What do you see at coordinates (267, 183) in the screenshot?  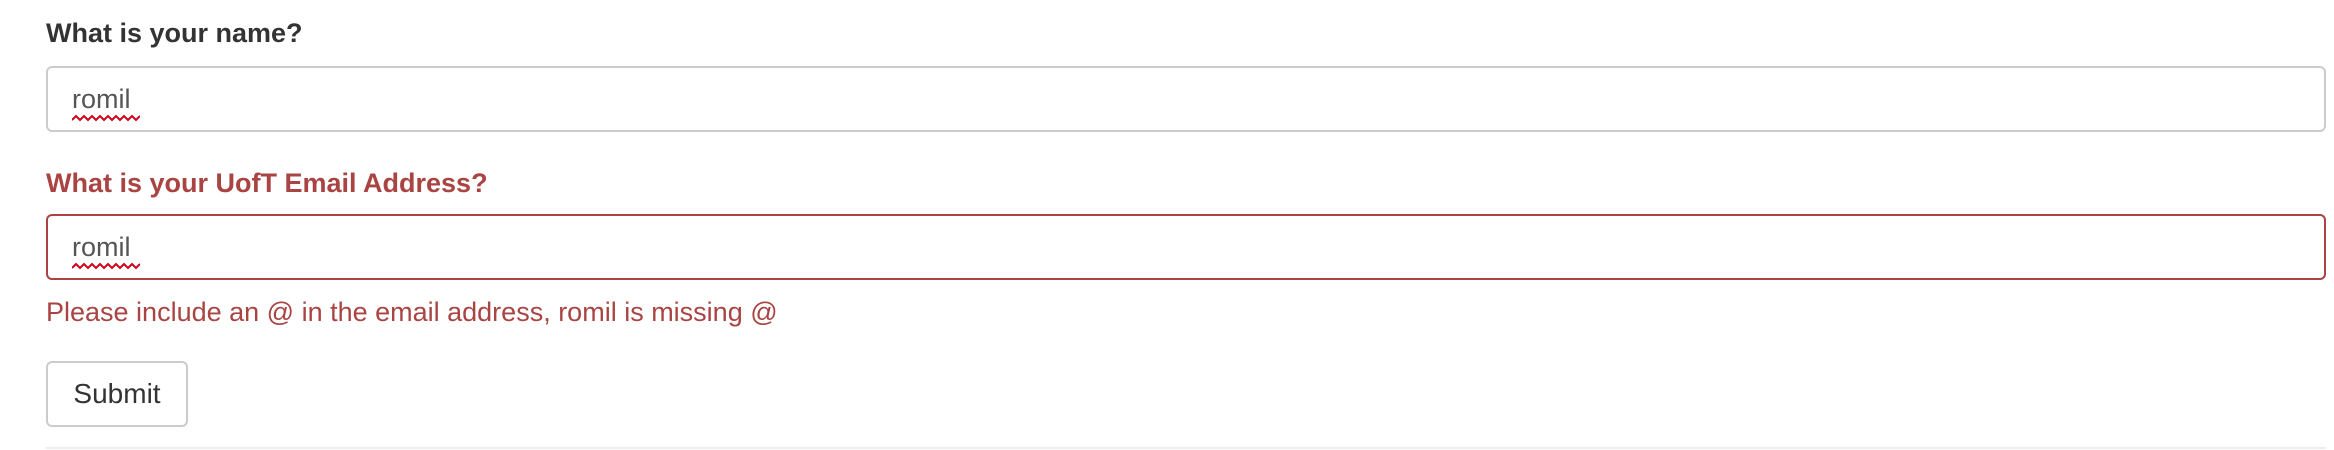 I see `email-label: What is your UofT Email Address?` at bounding box center [267, 183].